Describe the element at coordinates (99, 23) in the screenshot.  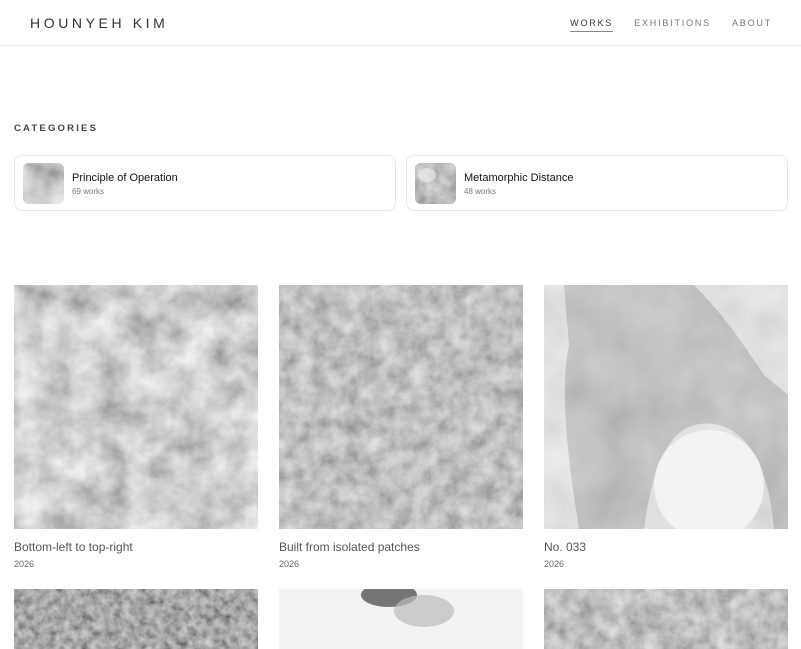
I see `site-logo: HOUNYEH KIM` at that location.